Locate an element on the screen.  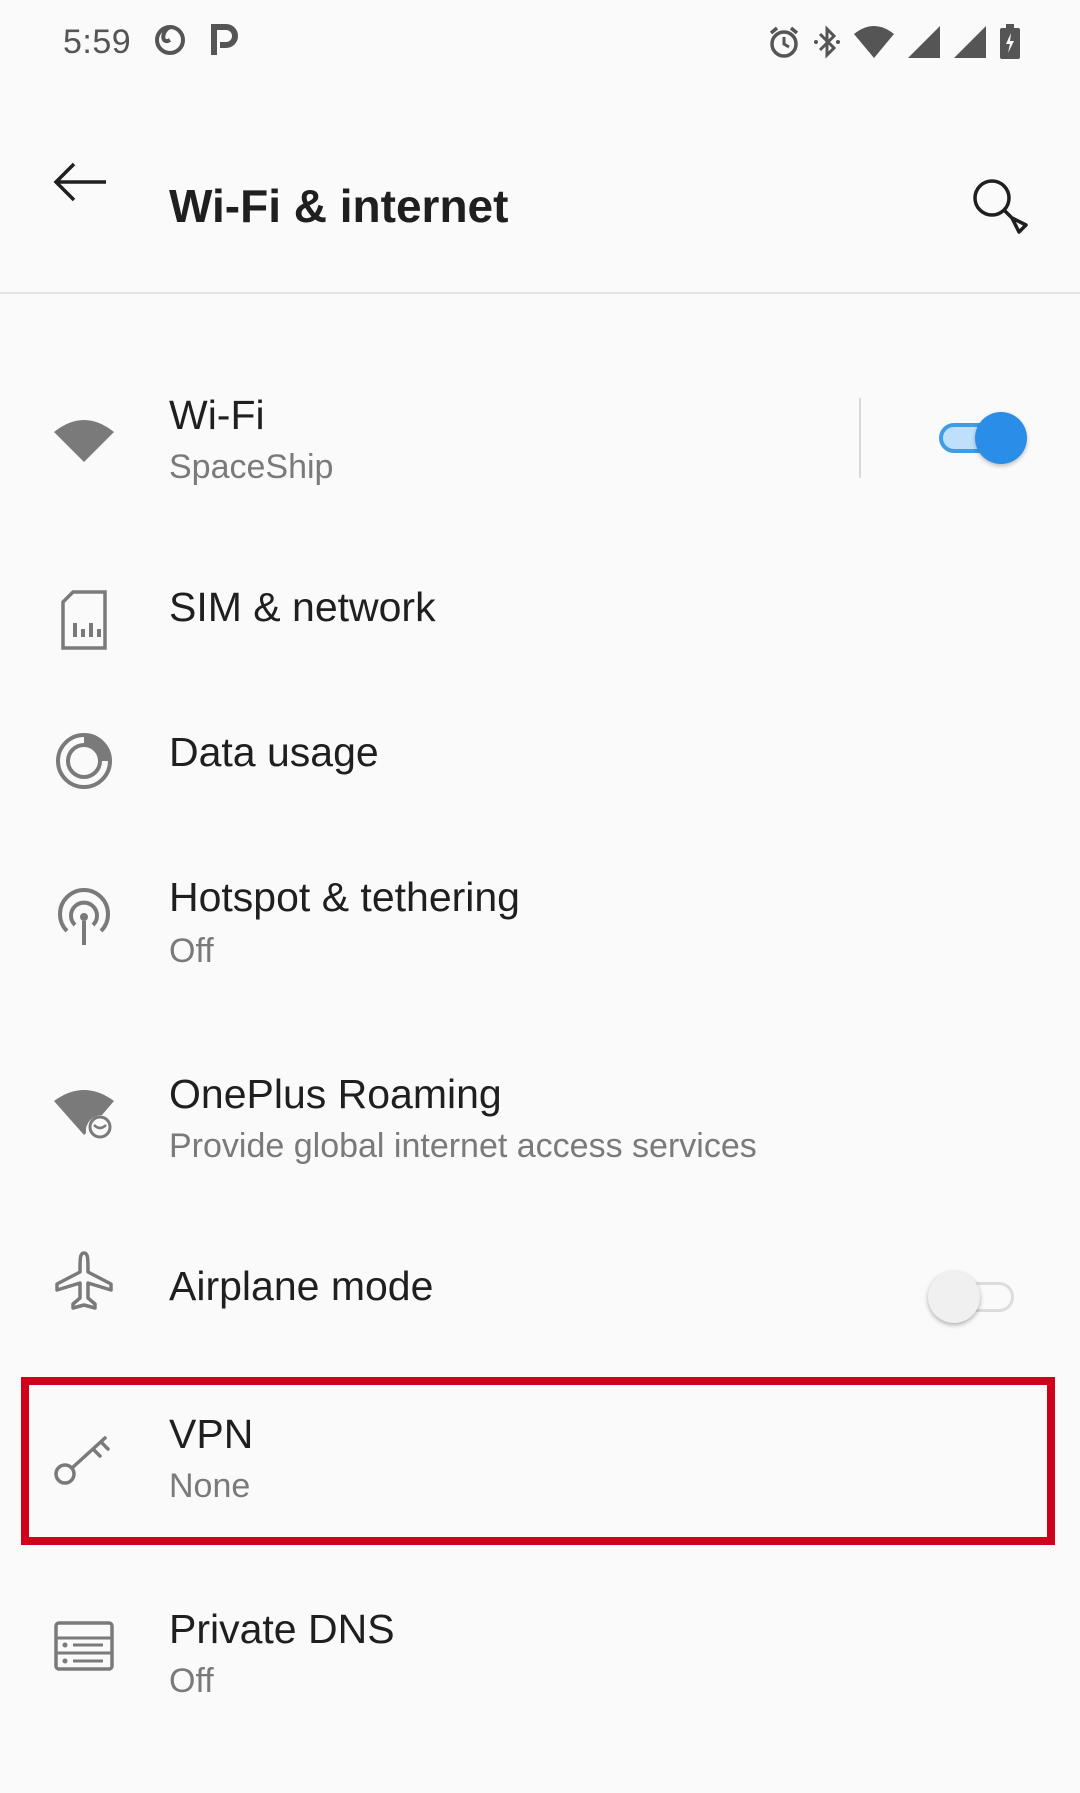
wifi-toggle-thumb is located at coordinates (1001, 438).